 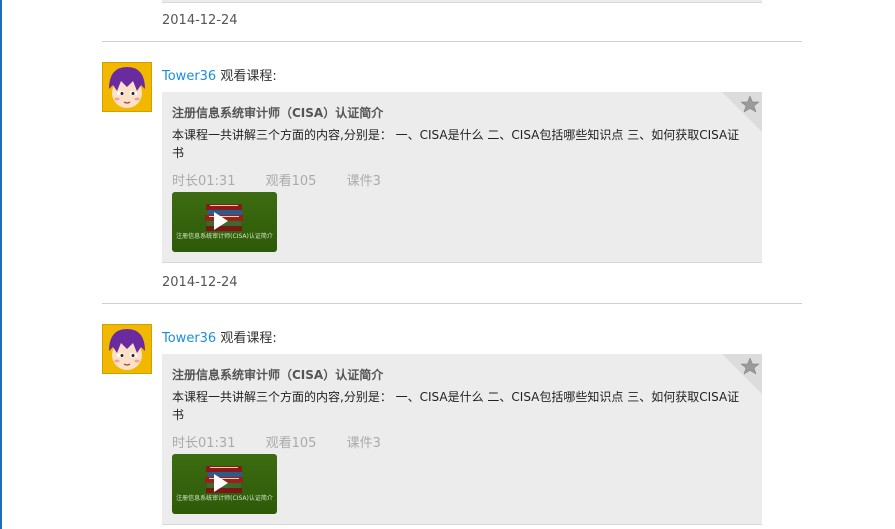 I want to click on window-edge, so click(x=1, y=264).